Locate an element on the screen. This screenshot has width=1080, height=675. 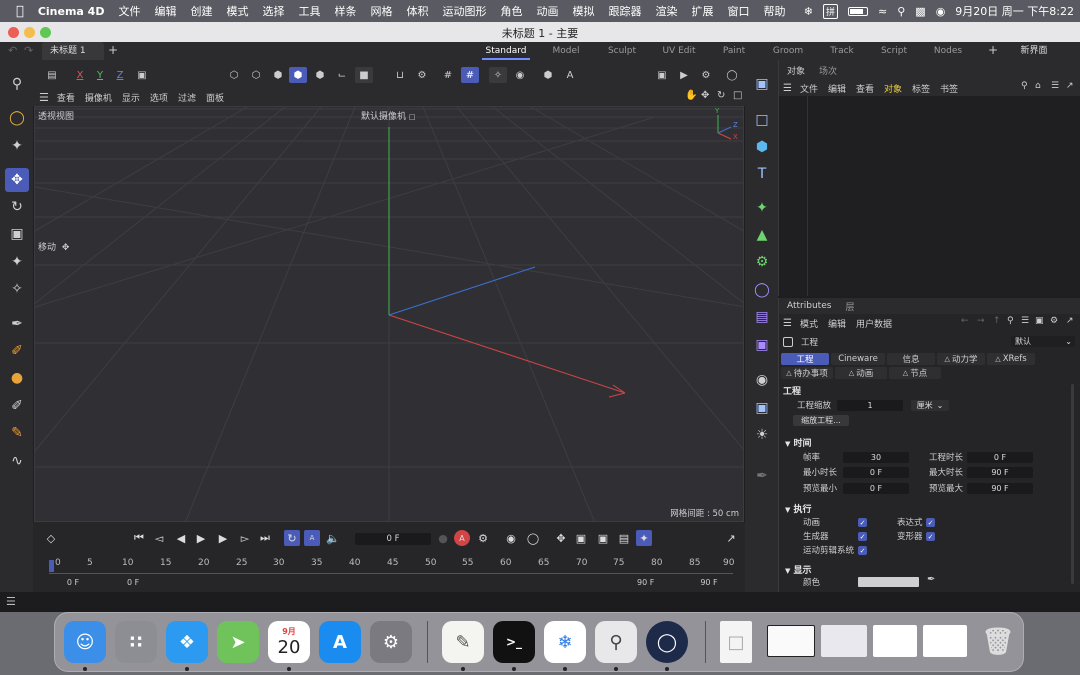
start-field: 0 F is located at coordinates (73, 582).